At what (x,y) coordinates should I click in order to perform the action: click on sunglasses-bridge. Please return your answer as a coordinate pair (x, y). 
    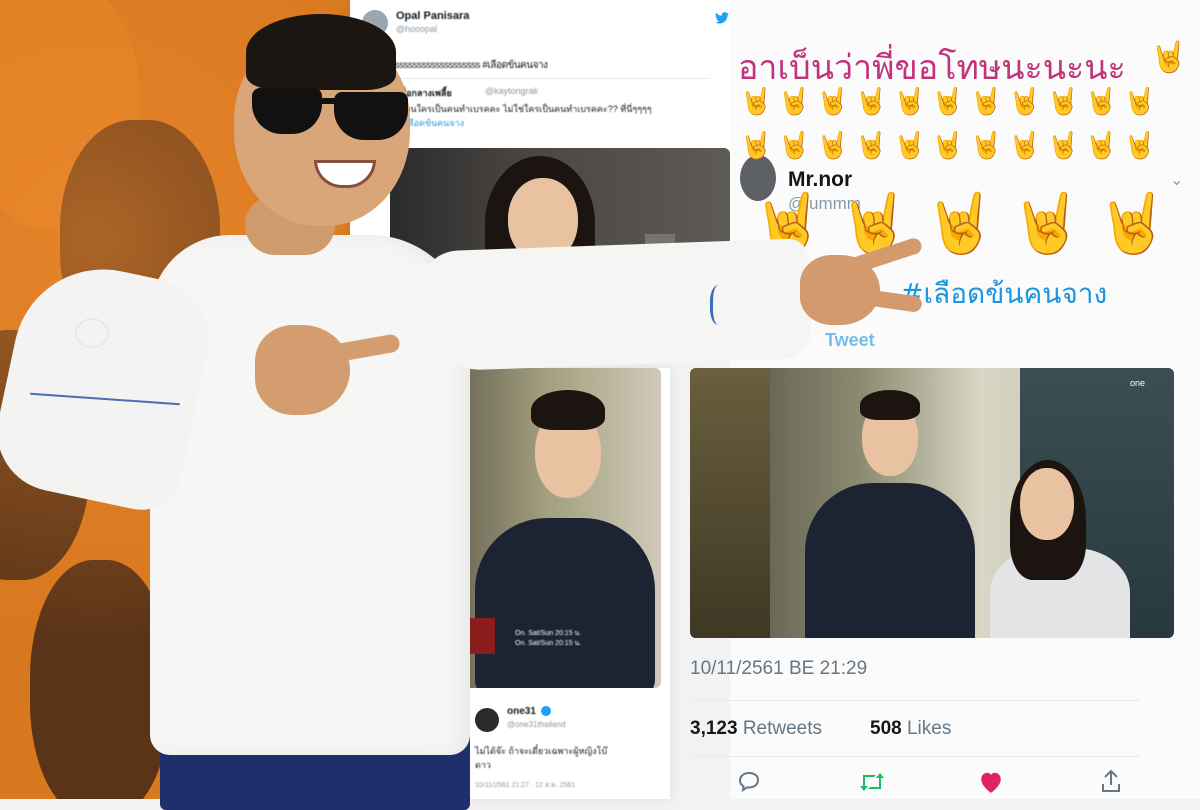
    Looking at the image, I should click on (327, 101).